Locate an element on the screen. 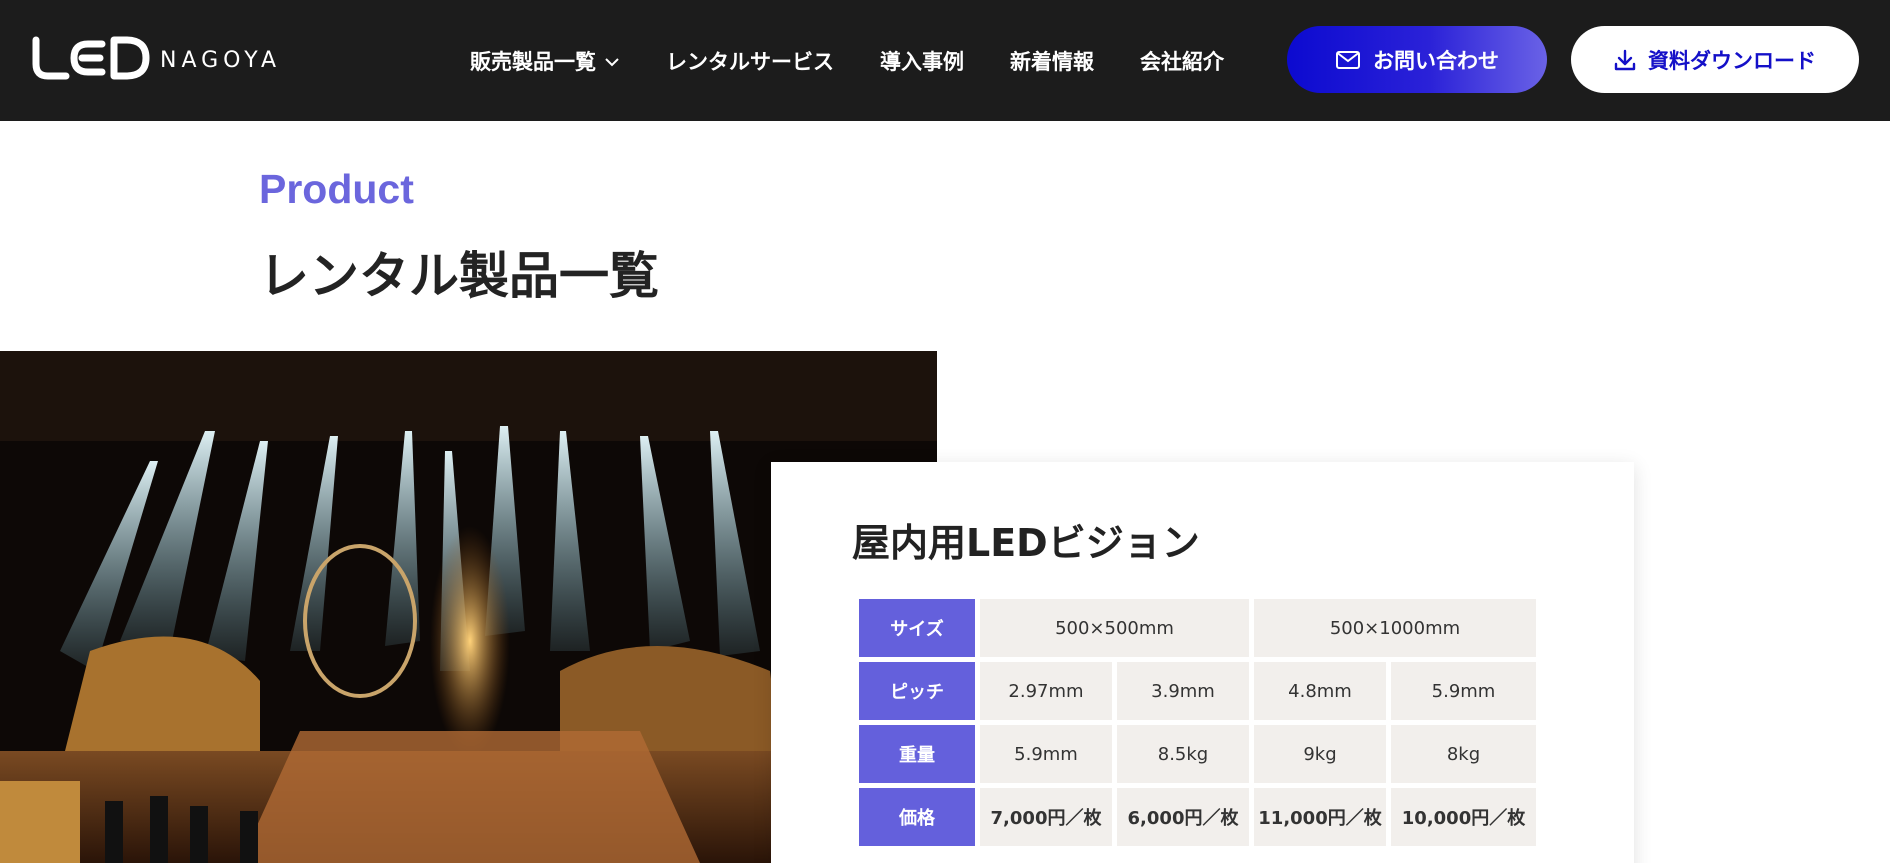 The image size is (1890, 863). table-row: サイズ 500×500mm 500×1000mm is located at coordinates (1197, 628).